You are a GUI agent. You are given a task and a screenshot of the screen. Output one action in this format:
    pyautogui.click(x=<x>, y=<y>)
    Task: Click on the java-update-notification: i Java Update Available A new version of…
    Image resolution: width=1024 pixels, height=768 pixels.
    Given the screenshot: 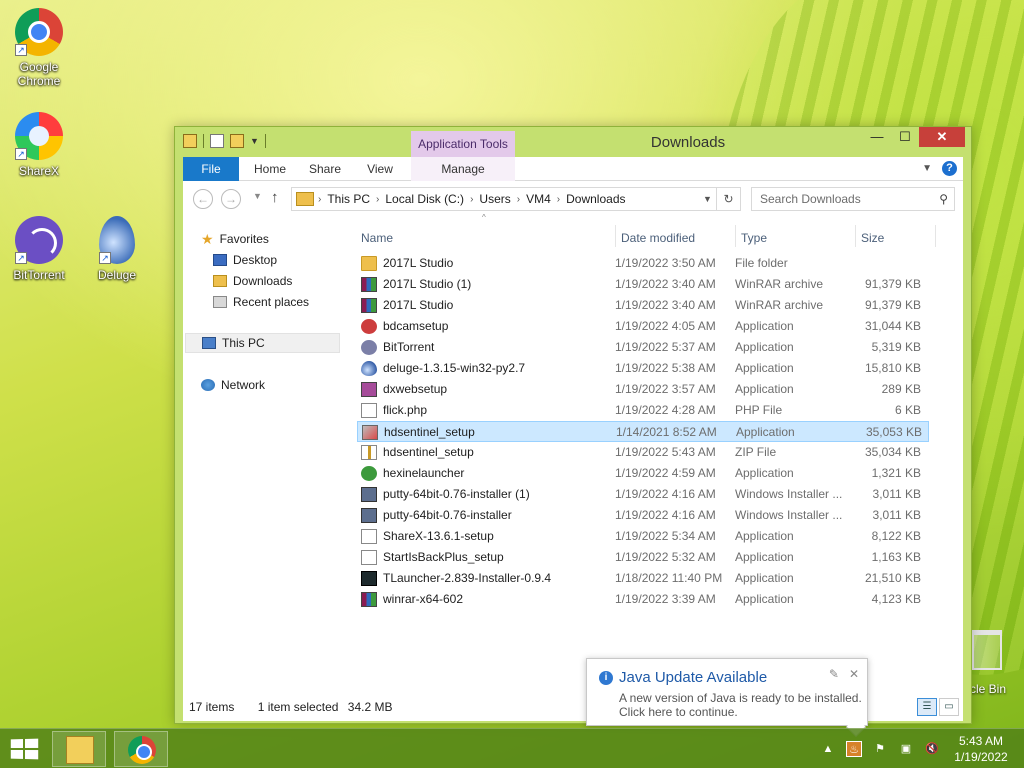 What is the action you would take?
    pyautogui.click(x=727, y=697)
    